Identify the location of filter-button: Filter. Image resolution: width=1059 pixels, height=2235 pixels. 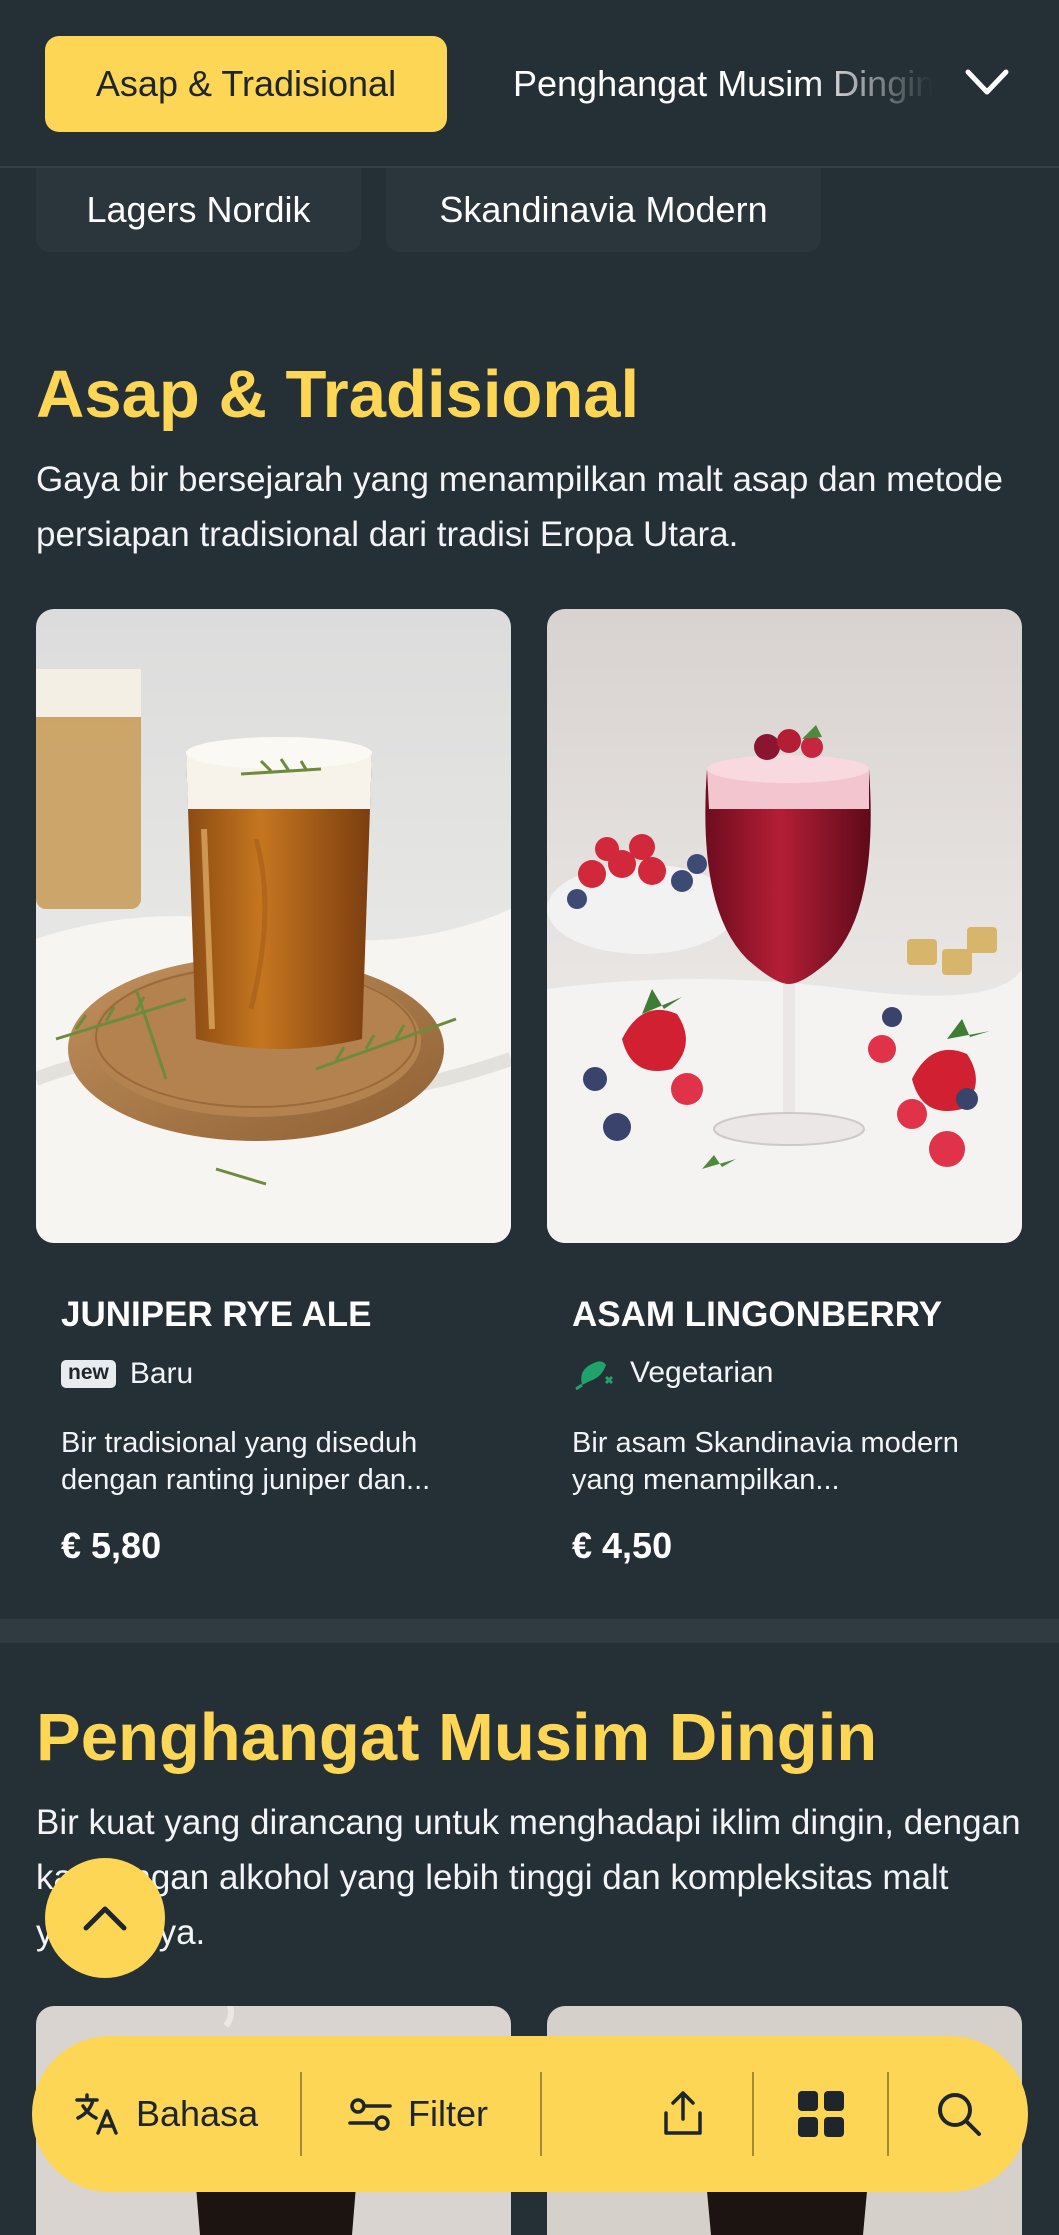
(418, 2114).